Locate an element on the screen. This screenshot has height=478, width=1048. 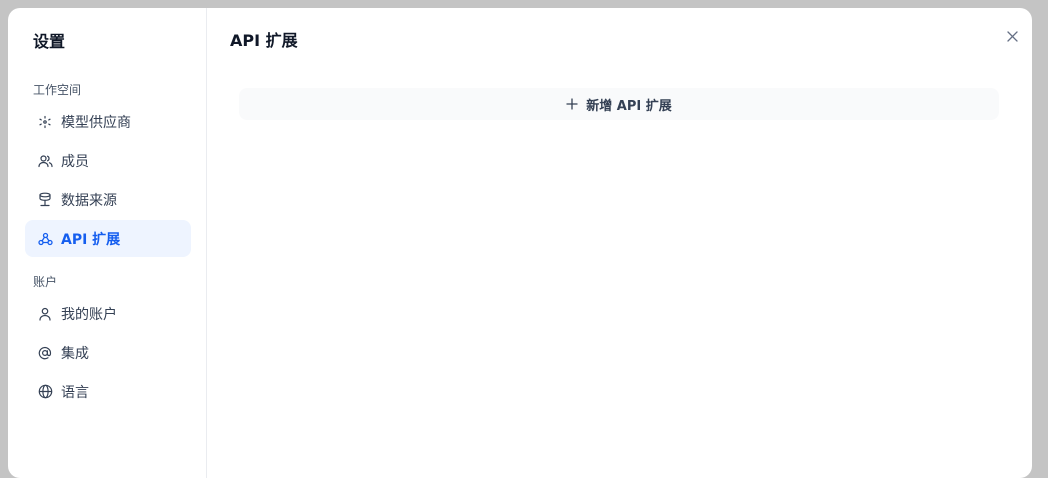
globe-icon is located at coordinates (45, 392).